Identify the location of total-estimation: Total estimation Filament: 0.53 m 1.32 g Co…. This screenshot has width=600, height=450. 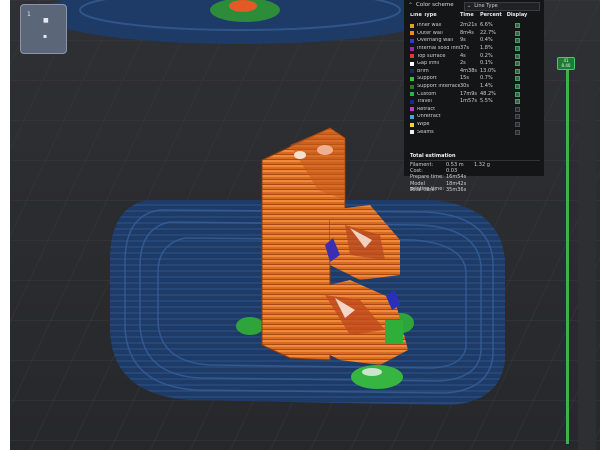
(475, 174).